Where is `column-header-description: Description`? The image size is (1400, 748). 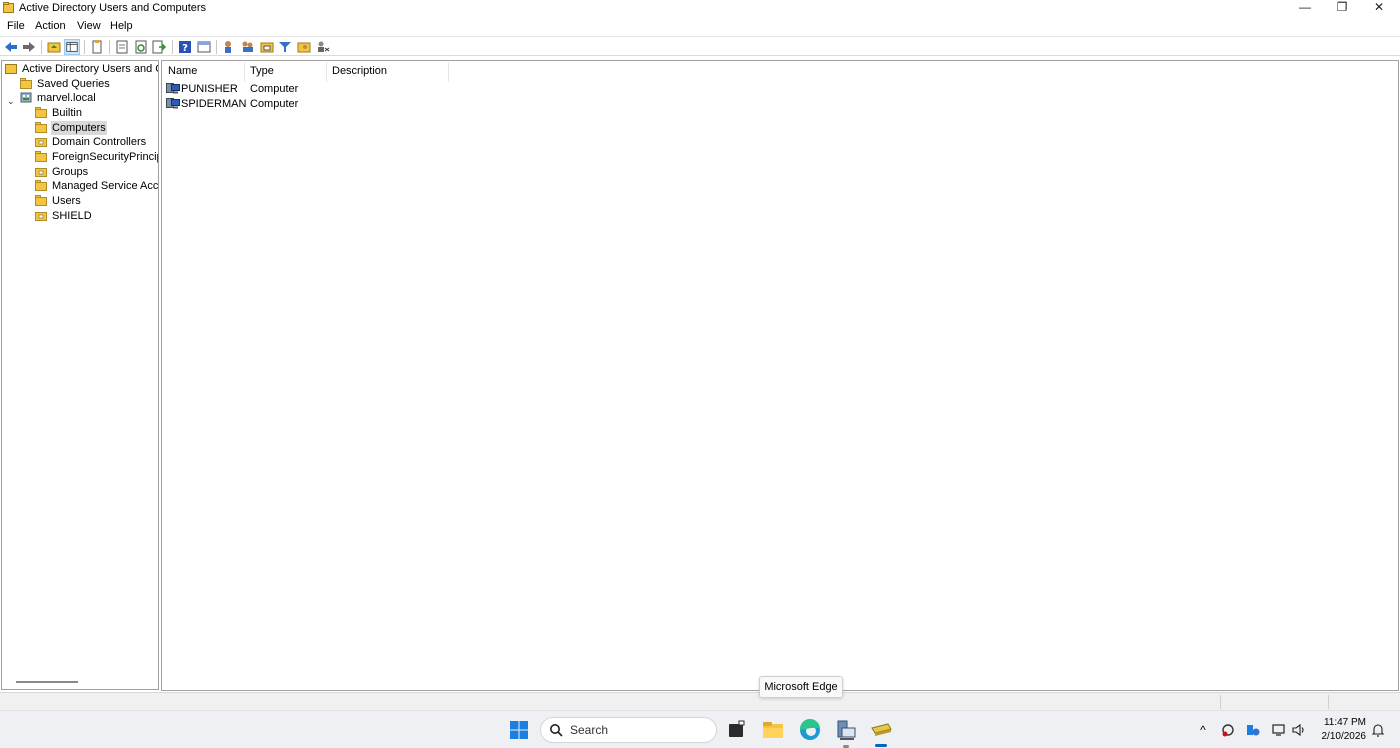
column-header-description: Description is located at coordinates (388, 72).